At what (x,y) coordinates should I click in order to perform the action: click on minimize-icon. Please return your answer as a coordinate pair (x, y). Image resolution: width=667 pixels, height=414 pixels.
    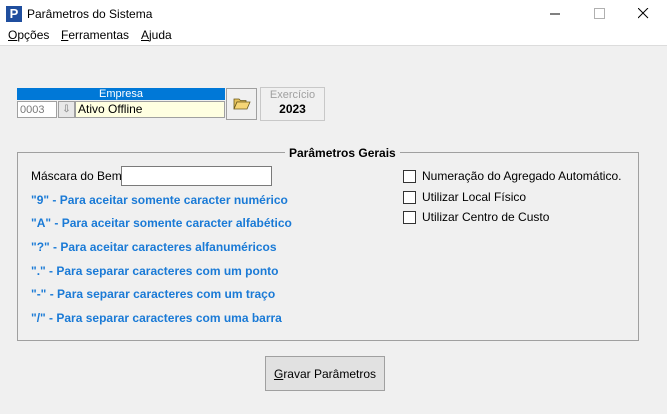
    Looking at the image, I should click on (555, 14).